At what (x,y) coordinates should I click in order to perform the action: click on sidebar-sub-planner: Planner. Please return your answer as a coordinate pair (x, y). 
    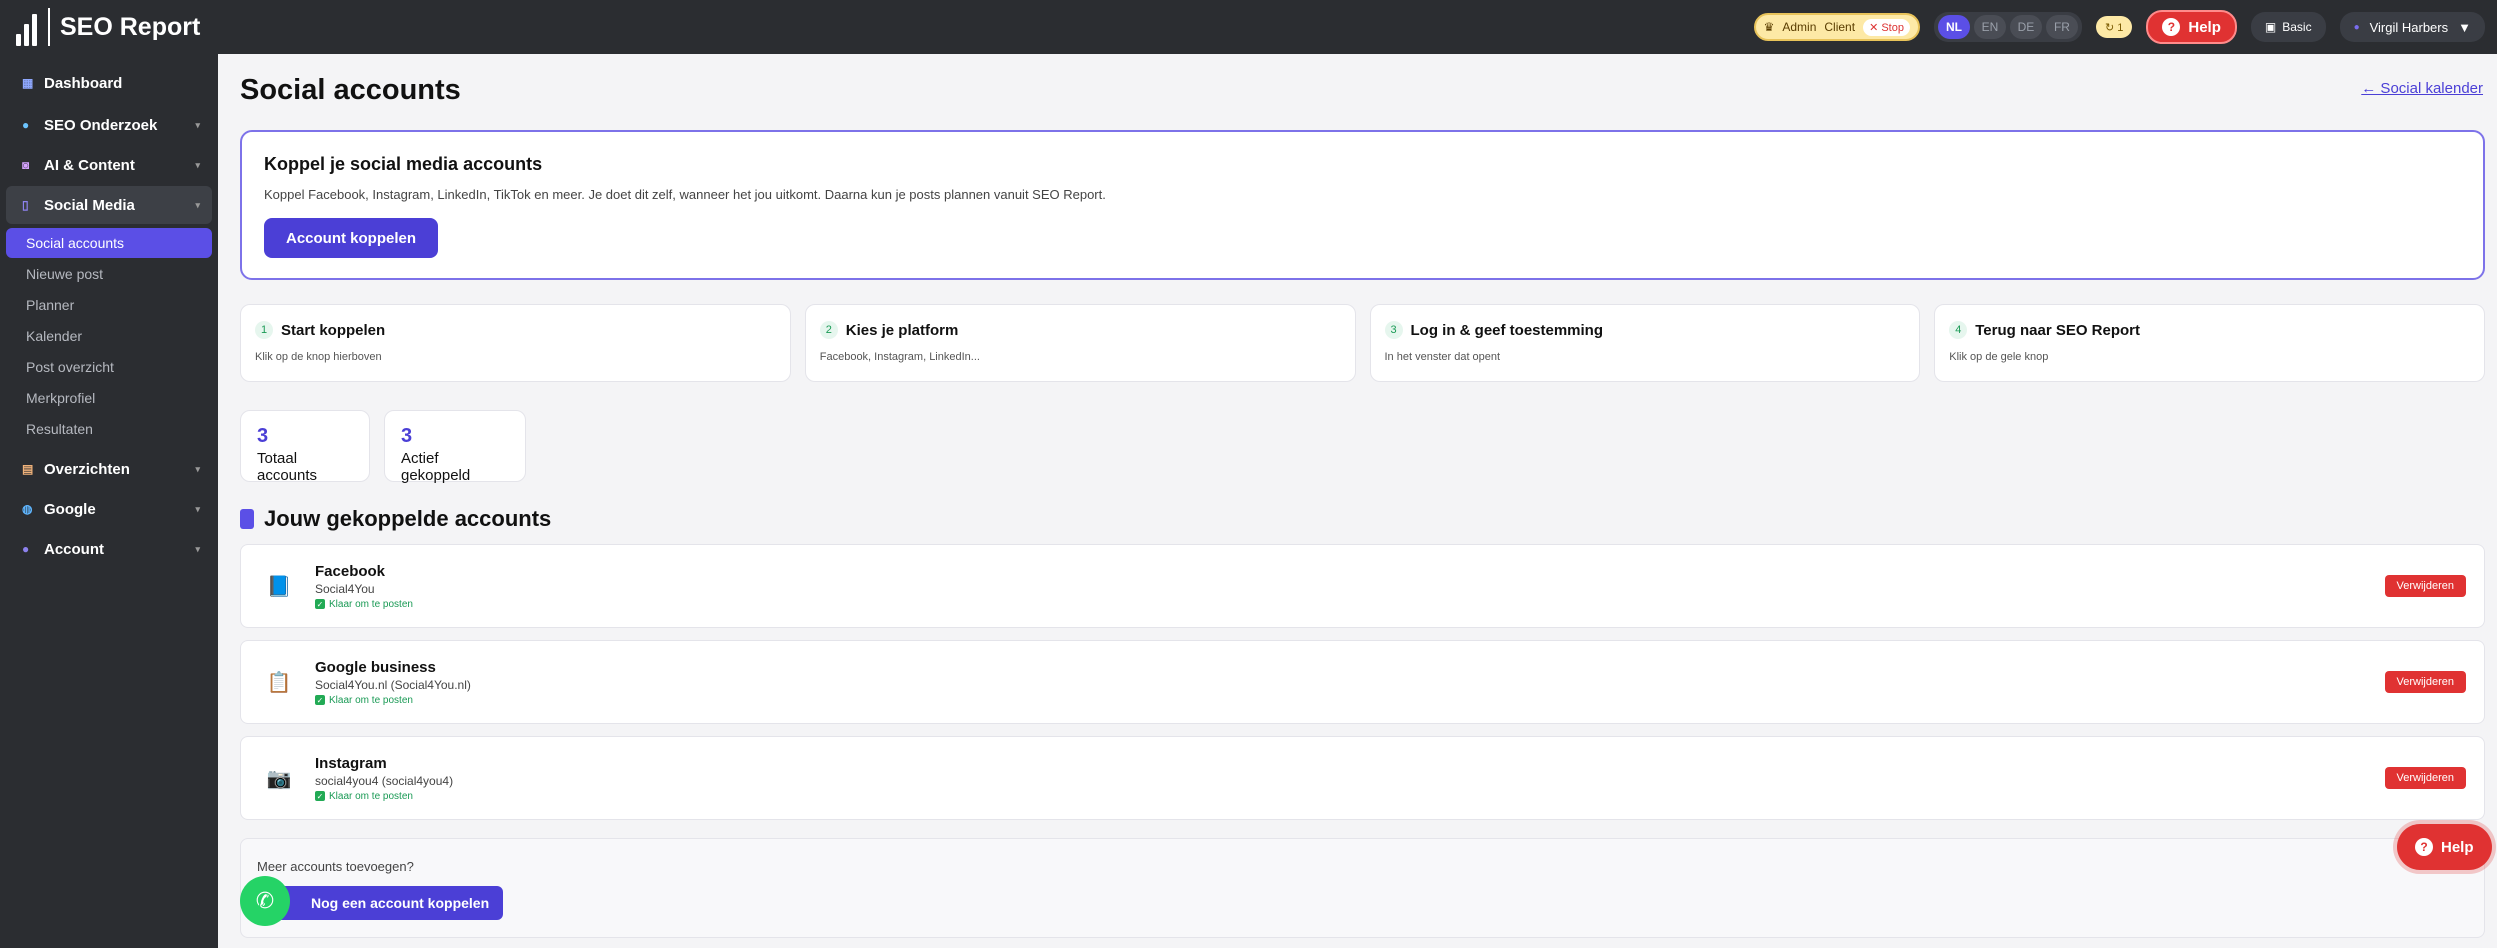
    Looking at the image, I should click on (109, 305).